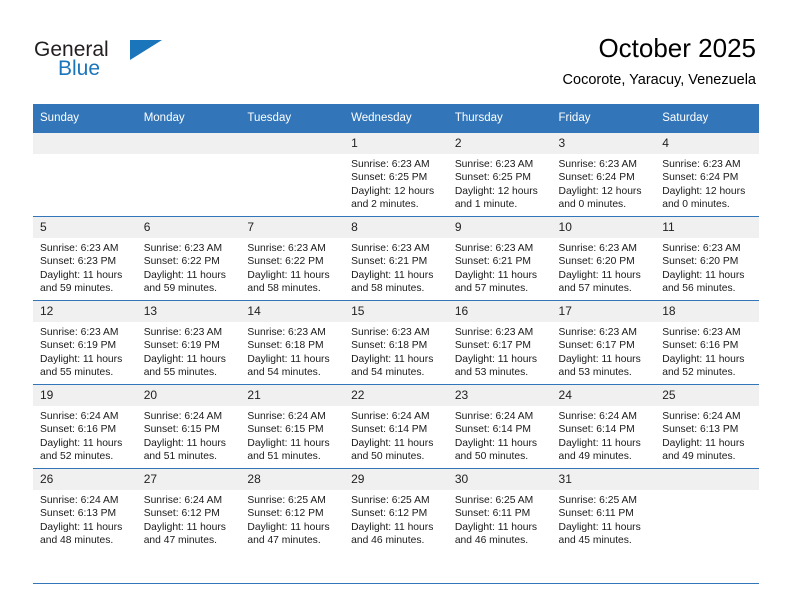 The width and height of the screenshot is (792, 612). I want to click on day-number, so click(292, 143).